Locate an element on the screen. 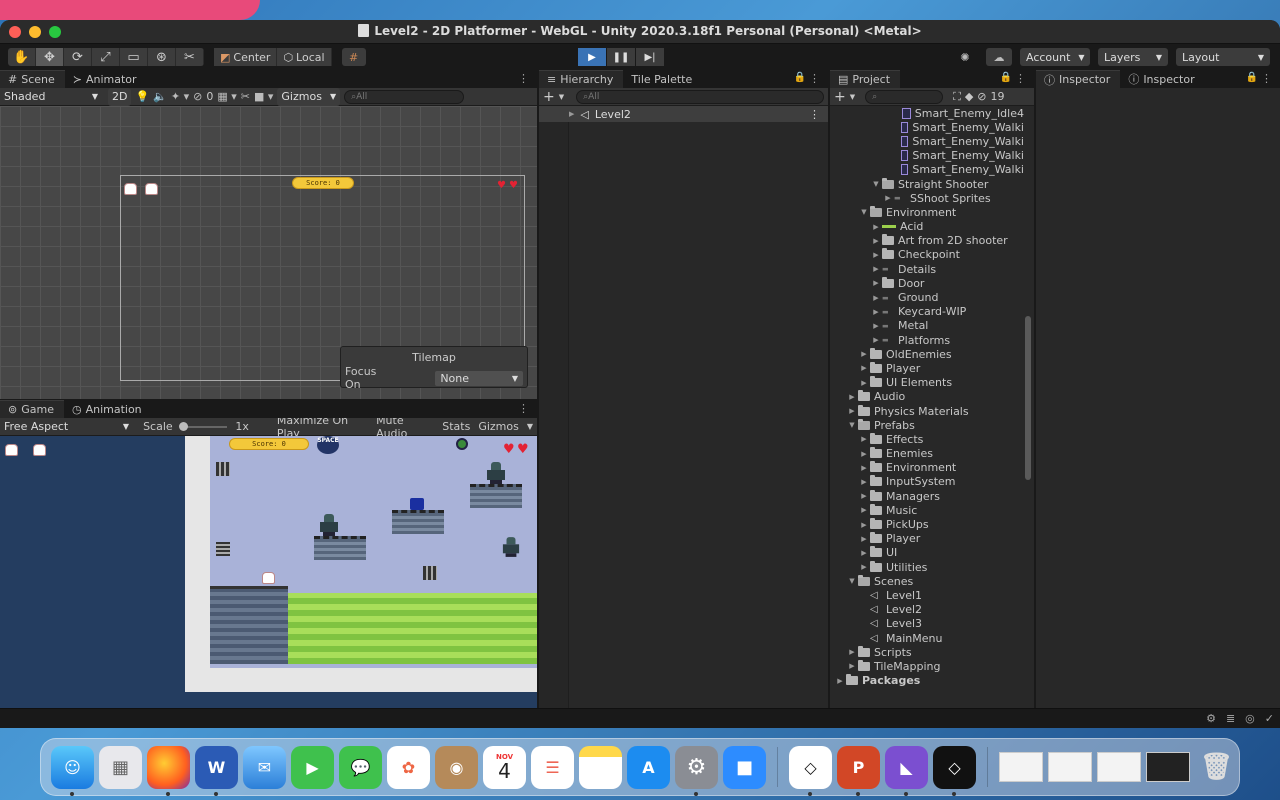 The width and height of the screenshot is (1280, 800). project-item: ▶ PickUps is located at coordinates (927, 524).